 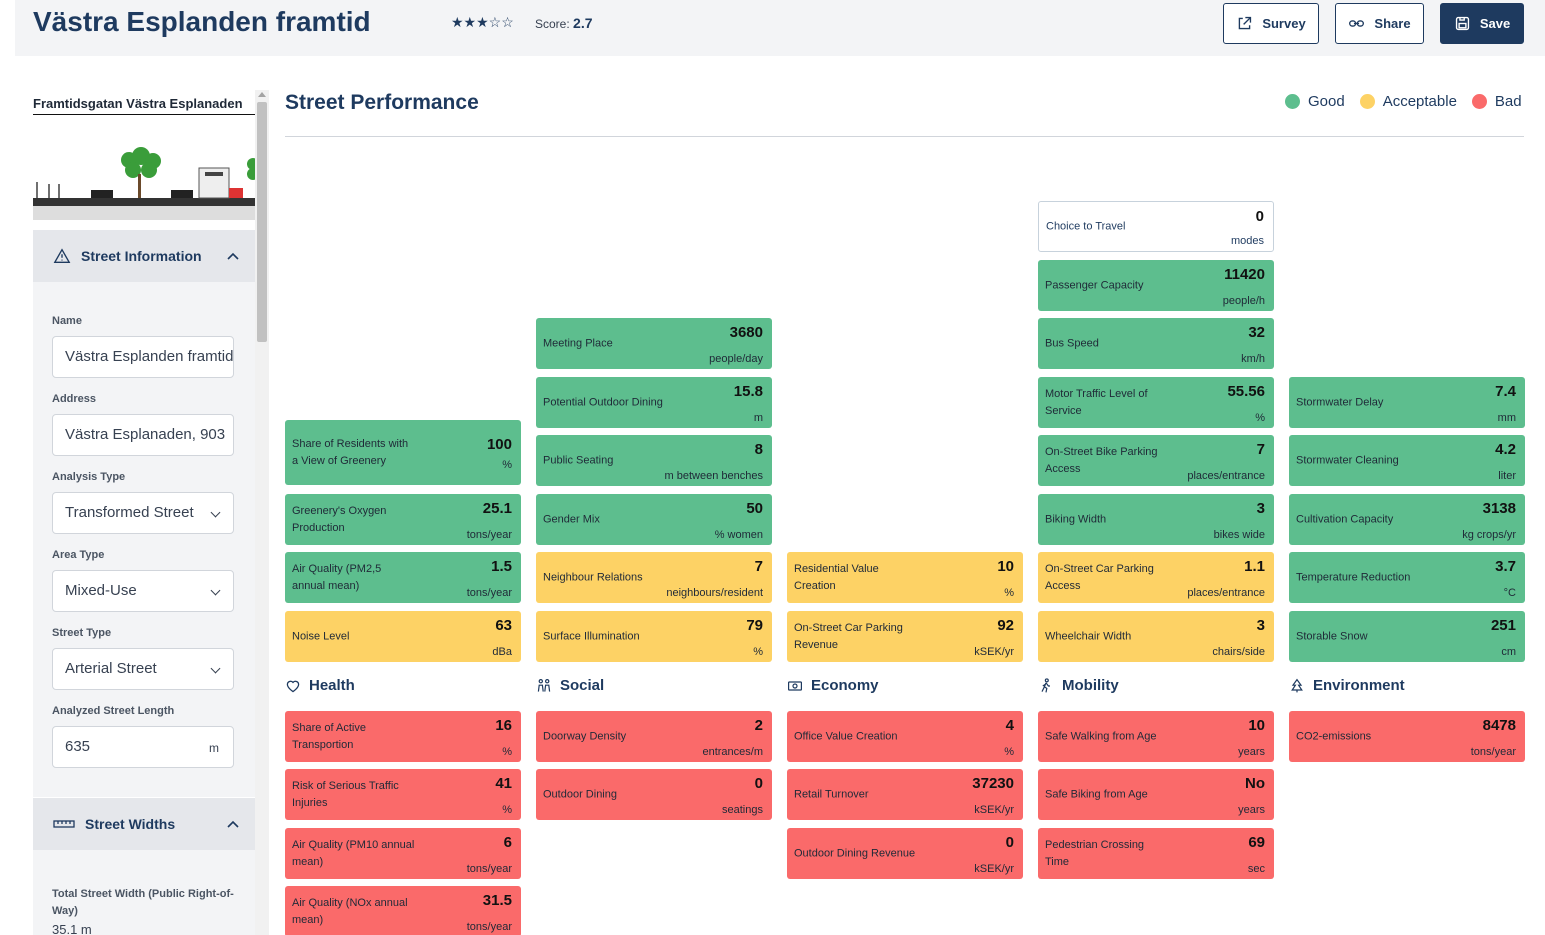 I want to click on metric-value: 31.5, so click(x=497, y=900).